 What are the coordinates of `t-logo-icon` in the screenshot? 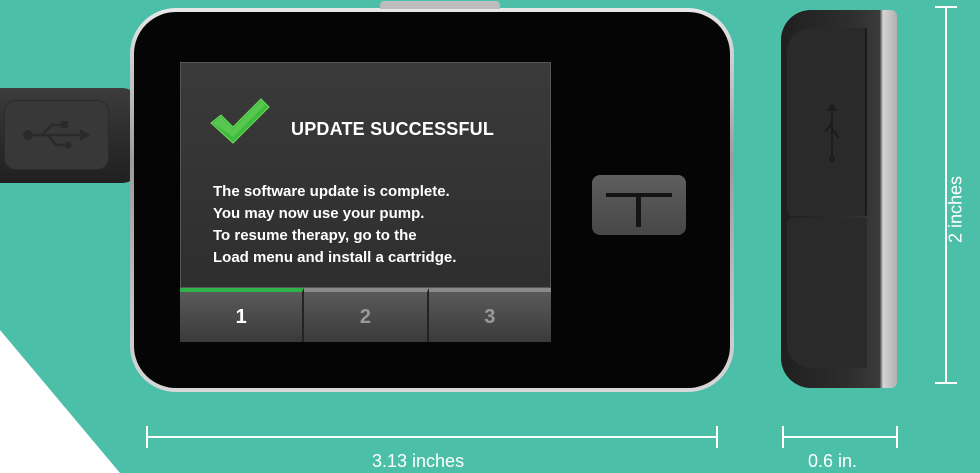 It's located at (639, 210).